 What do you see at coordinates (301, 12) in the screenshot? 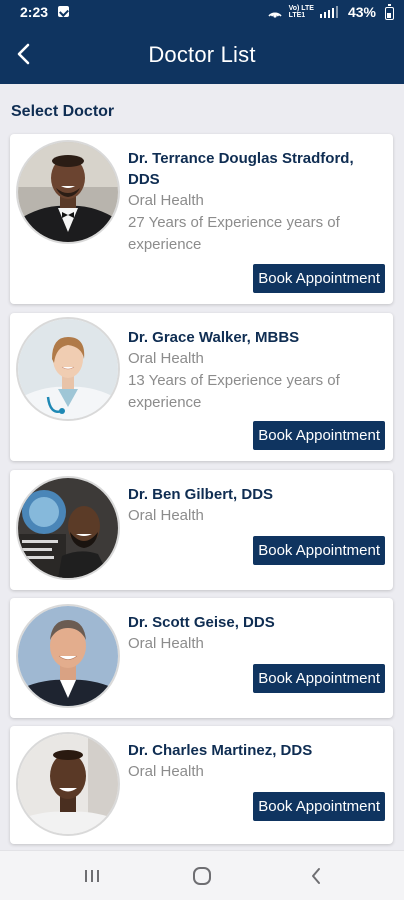
I see `network-label: Vo) LTE LTE1` at bounding box center [301, 12].